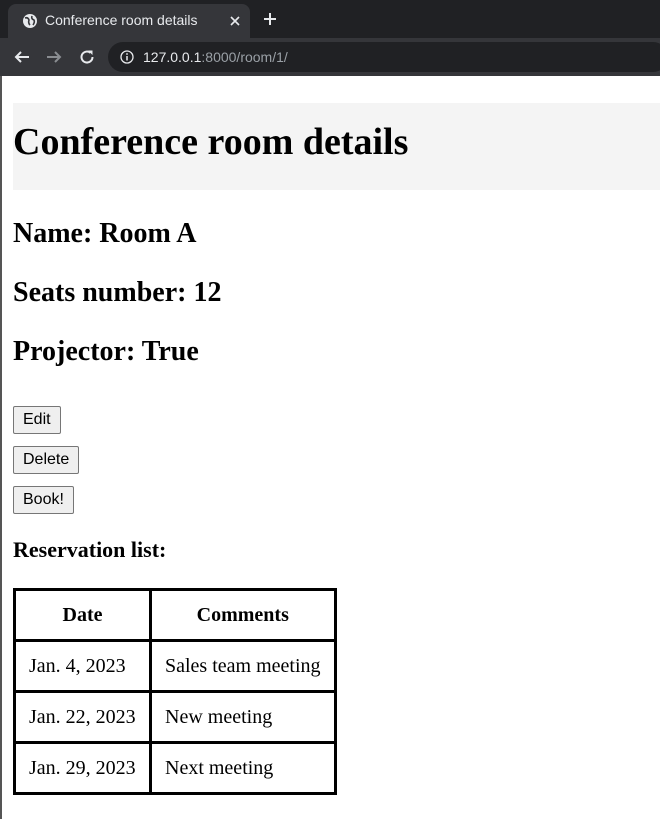 The width and height of the screenshot is (660, 819). Describe the element at coordinates (172, 57) in the screenshot. I see `url-host: 127.0.0.1` at that location.